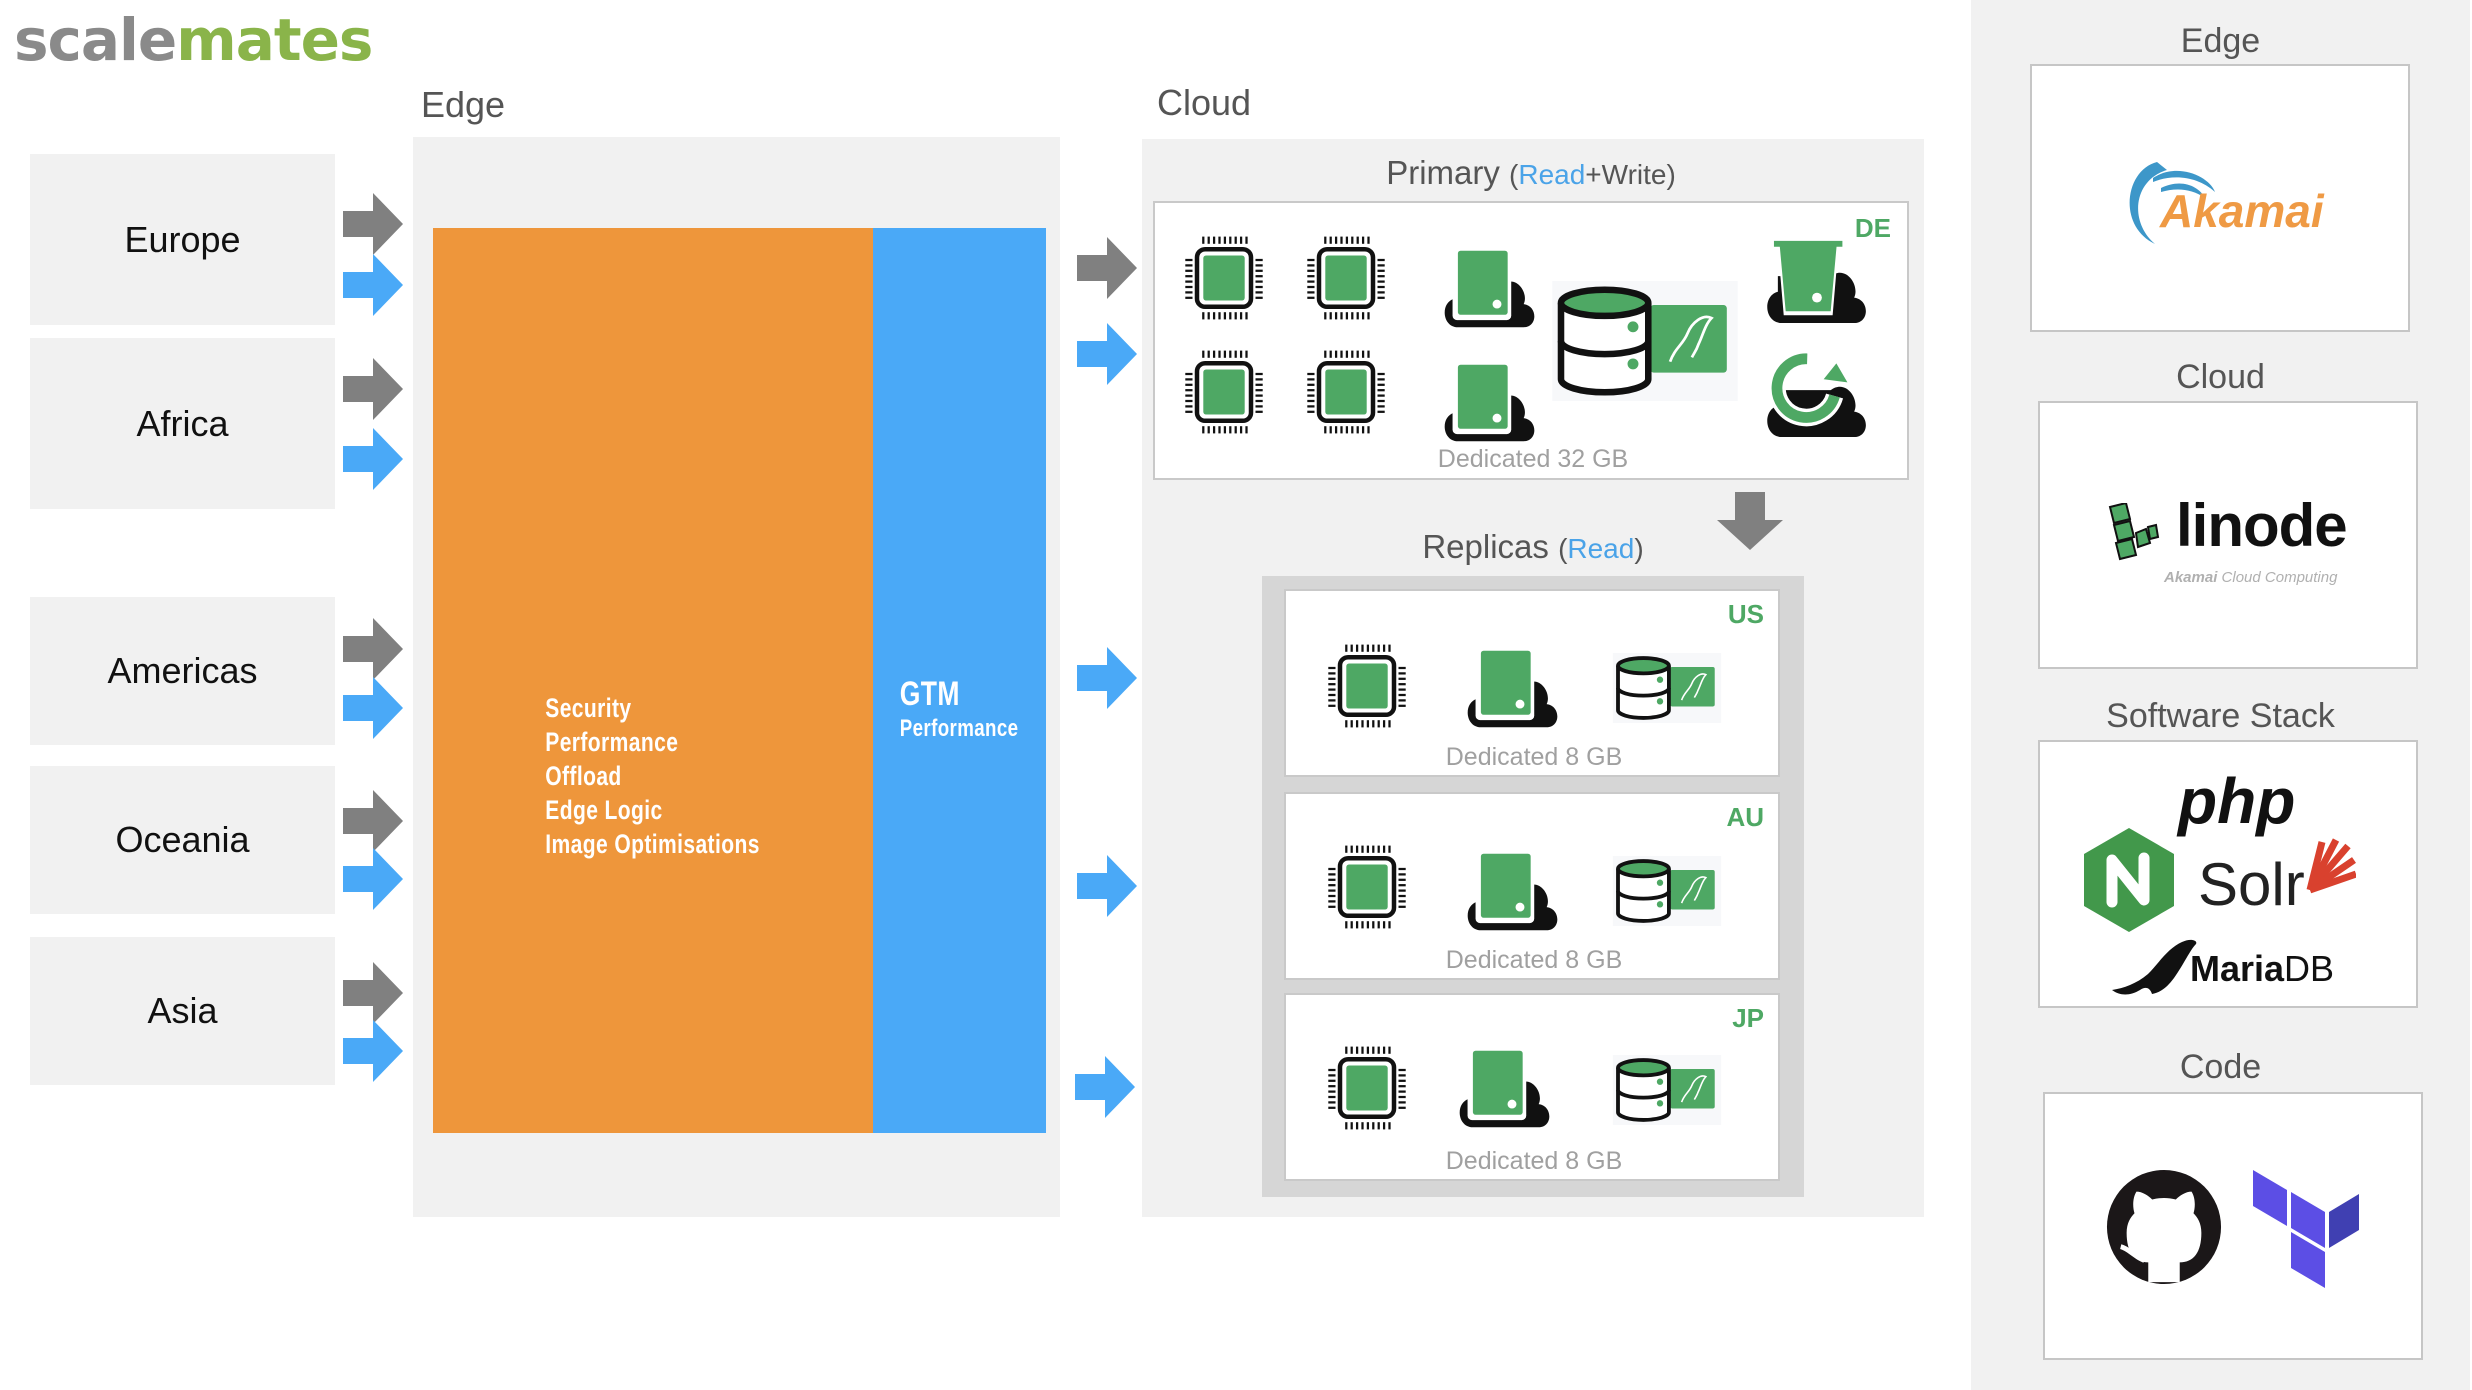  What do you see at coordinates (2191, 577) in the screenshot?
I see `linode-tagline-bold: Akamai` at bounding box center [2191, 577].